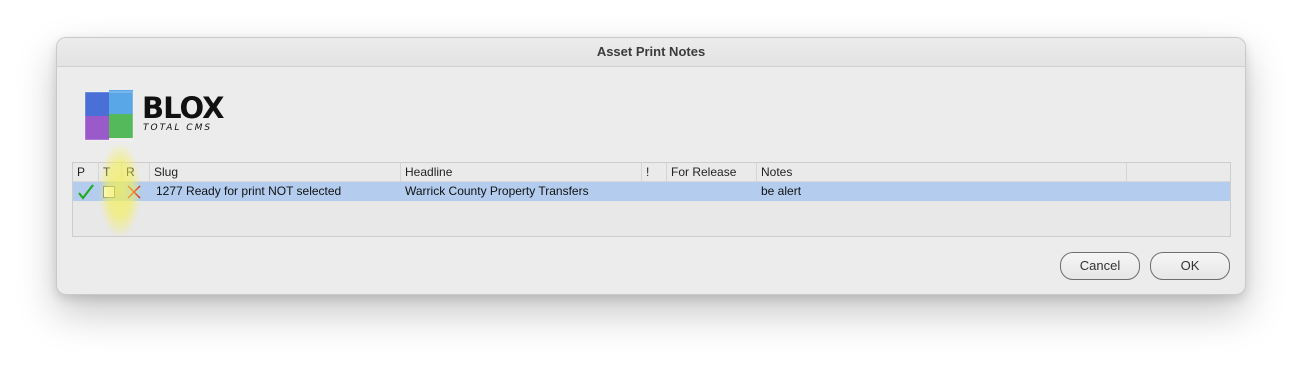 This screenshot has width=1300, height=367. Describe the element at coordinates (497, 191) in the screenshot. I see `cell-headline: Warrick County Property Transfers` at that location.